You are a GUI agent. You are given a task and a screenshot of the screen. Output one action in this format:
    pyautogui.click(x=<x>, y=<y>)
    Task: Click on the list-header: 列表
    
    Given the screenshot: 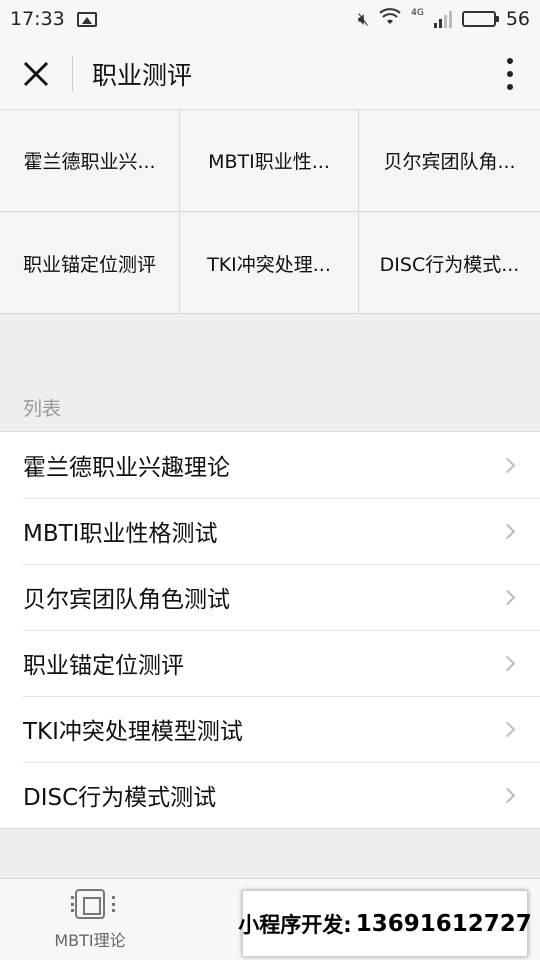 What is the action you would take?
    pyautogui.click(x=42, y=409)
    